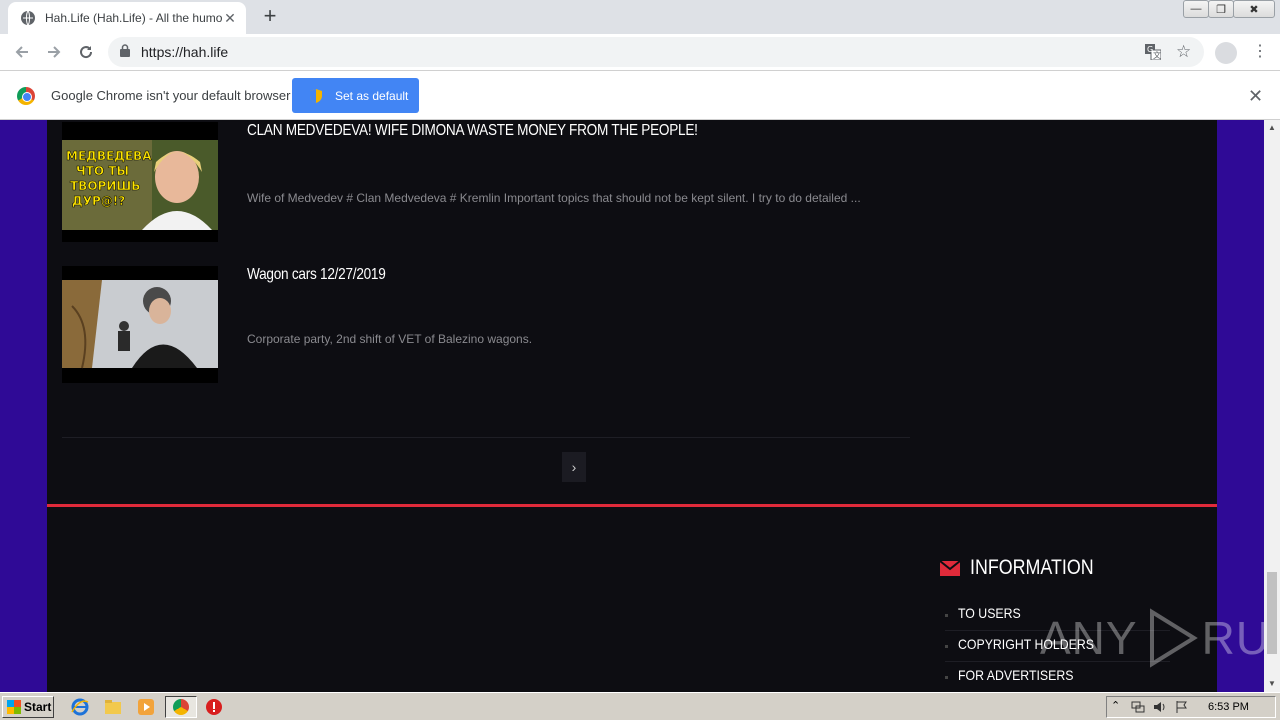 This screenshot has height=720, width=1280. Describe the element at coordinates (184, 52) in the screenshot. I see `url-text: https://hah.life` at that location.